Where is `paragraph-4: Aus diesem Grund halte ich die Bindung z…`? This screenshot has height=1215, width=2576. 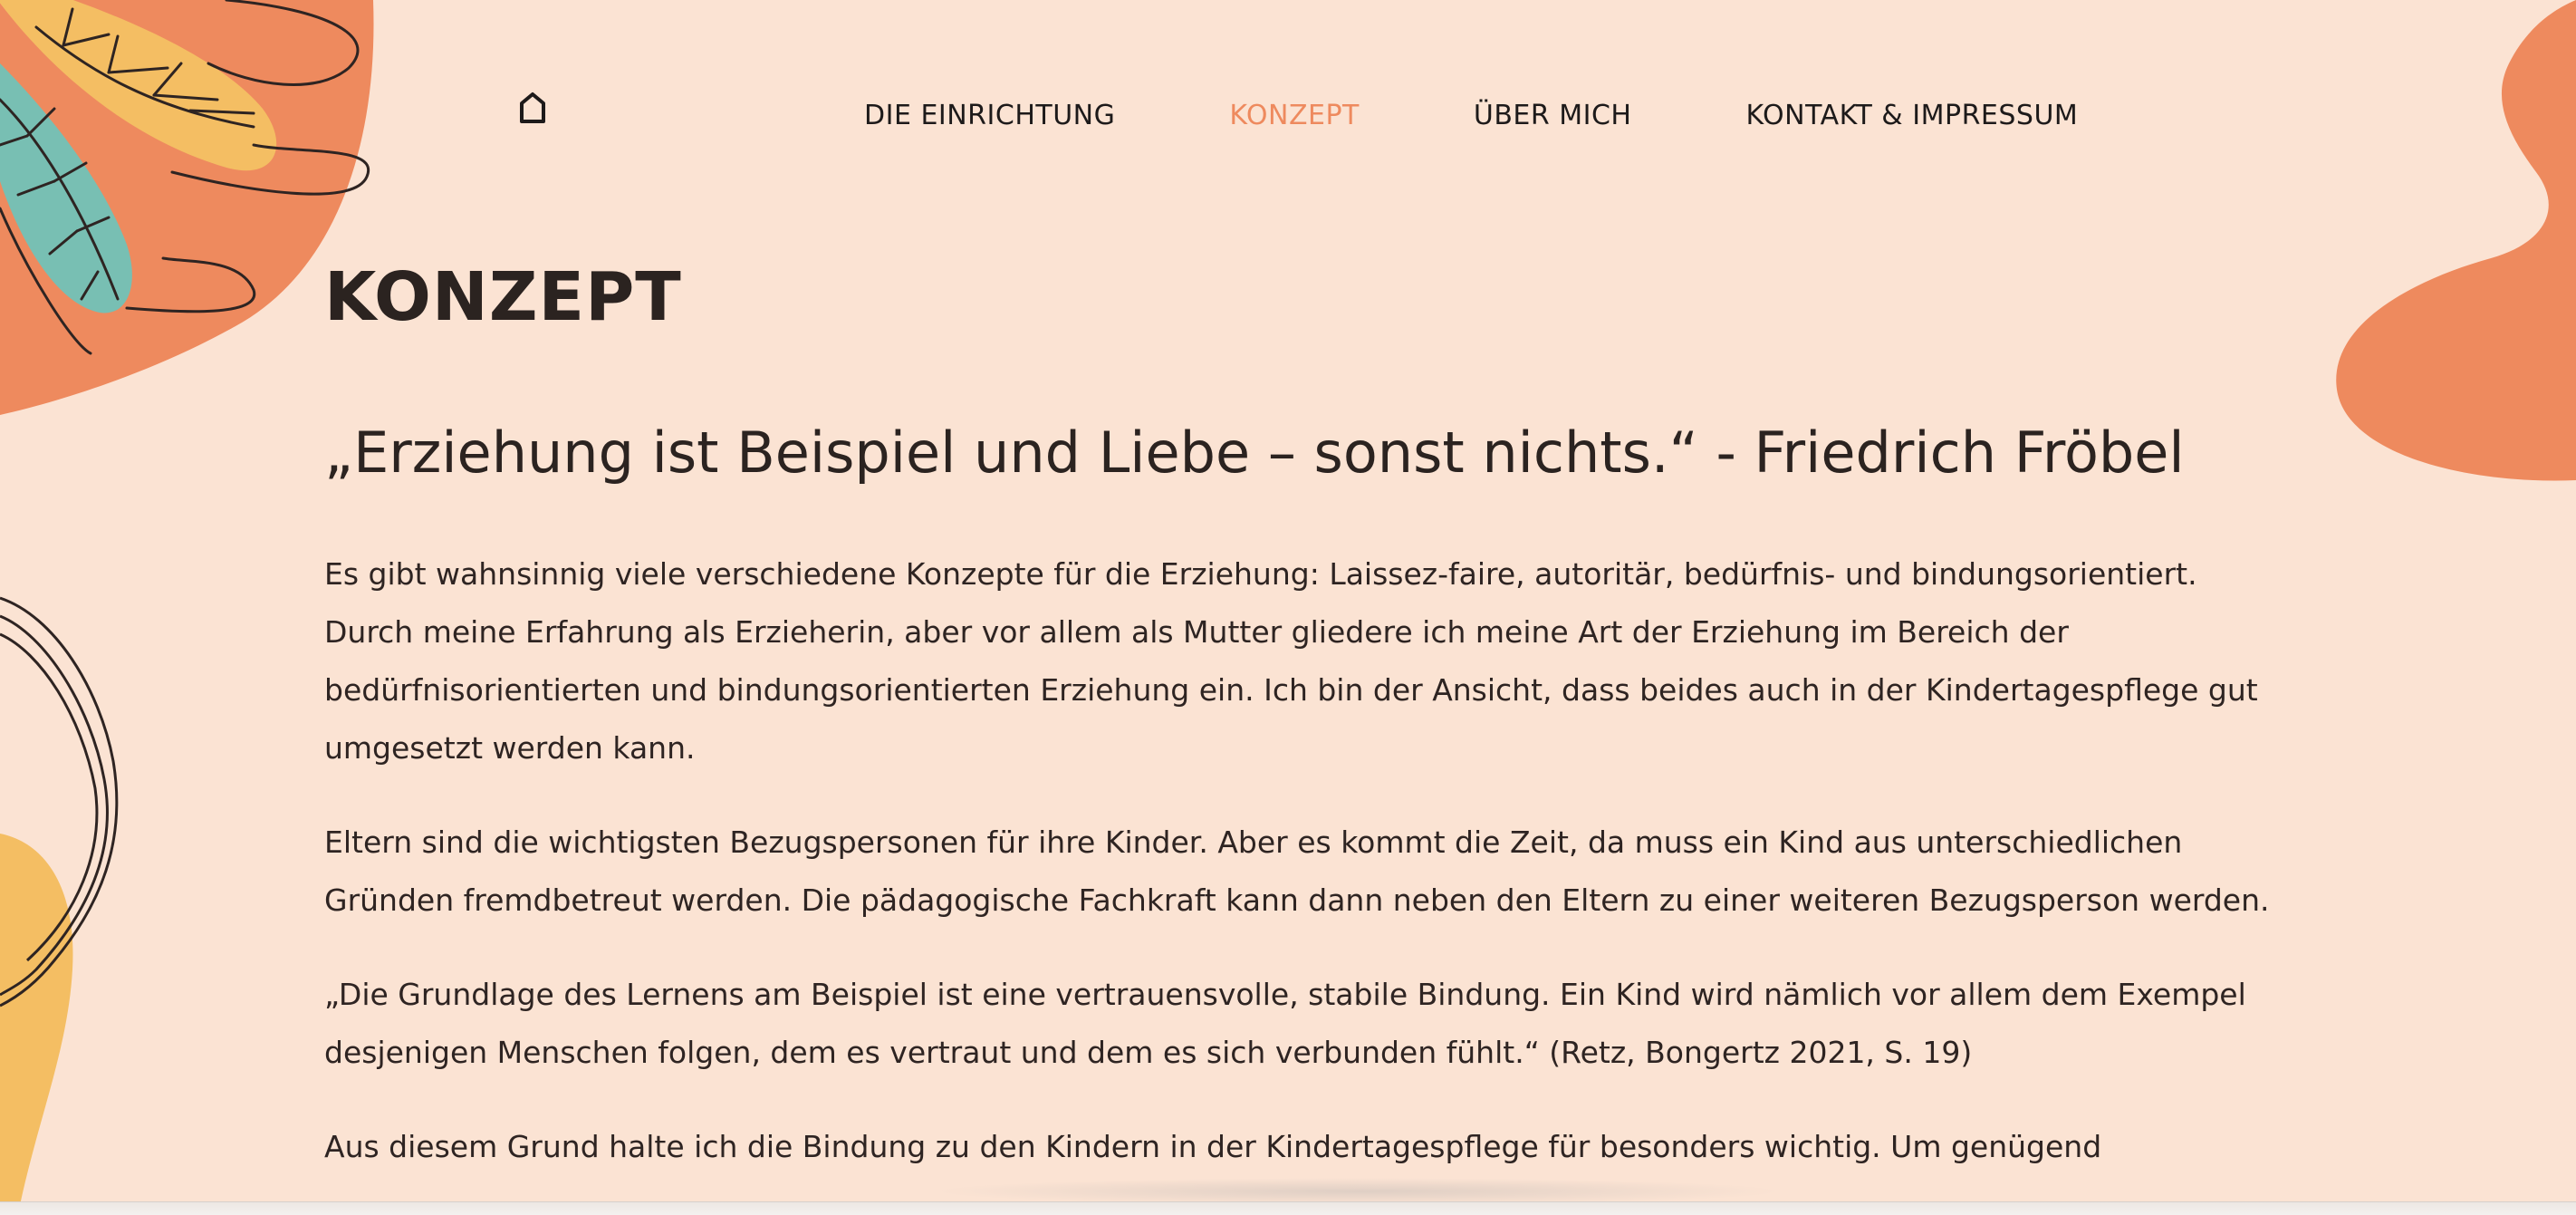 paragraph-4: Aus diesem Grund halte ich die Bindung z… is located at coordinates (1213, 1146).